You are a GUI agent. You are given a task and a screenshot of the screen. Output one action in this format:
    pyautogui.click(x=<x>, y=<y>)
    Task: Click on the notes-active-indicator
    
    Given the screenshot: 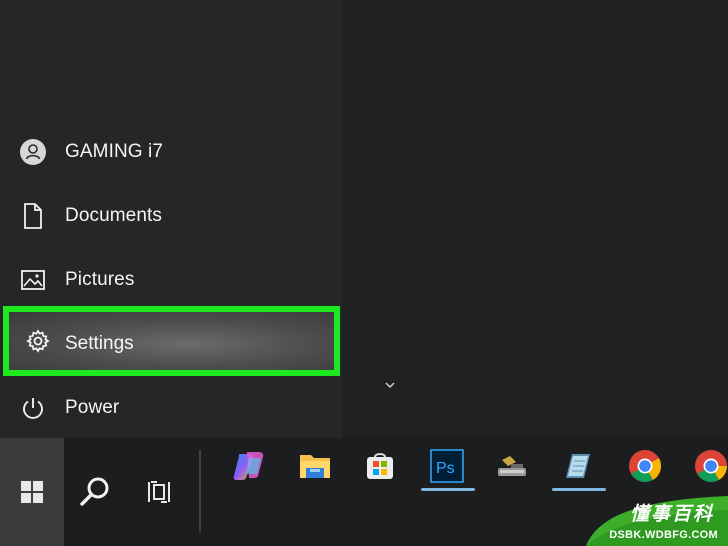 What is the action you would take?
    pyautogui.click(x=579, y=489)
    